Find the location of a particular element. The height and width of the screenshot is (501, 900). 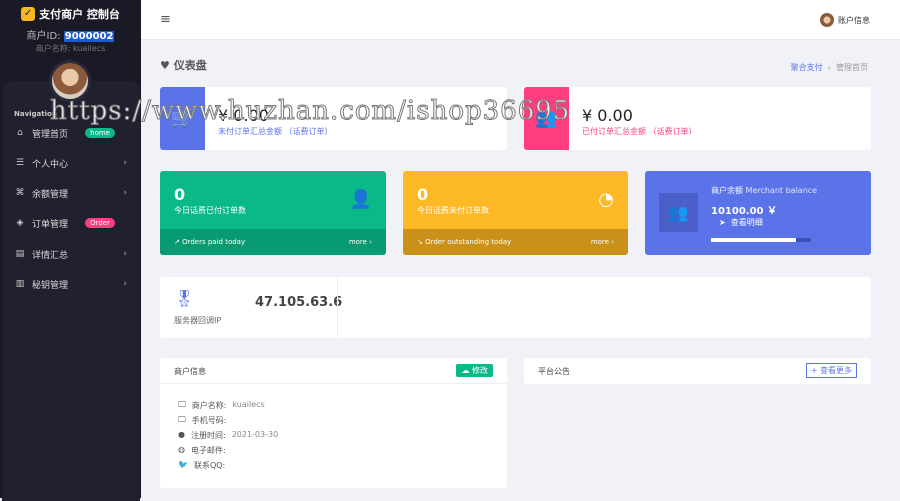

sidebar-item-orders: ◈ 订单管理 Order is located at coordinates (70, 223).